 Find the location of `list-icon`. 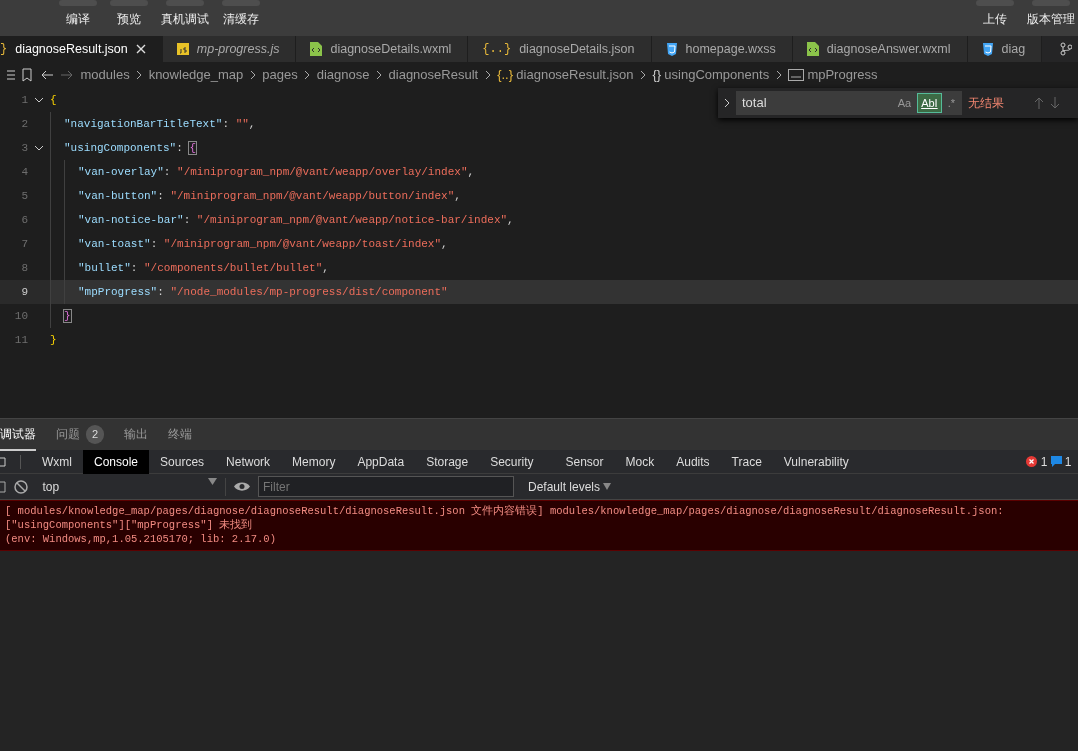

list-icon is located at coordinates (10, 75).